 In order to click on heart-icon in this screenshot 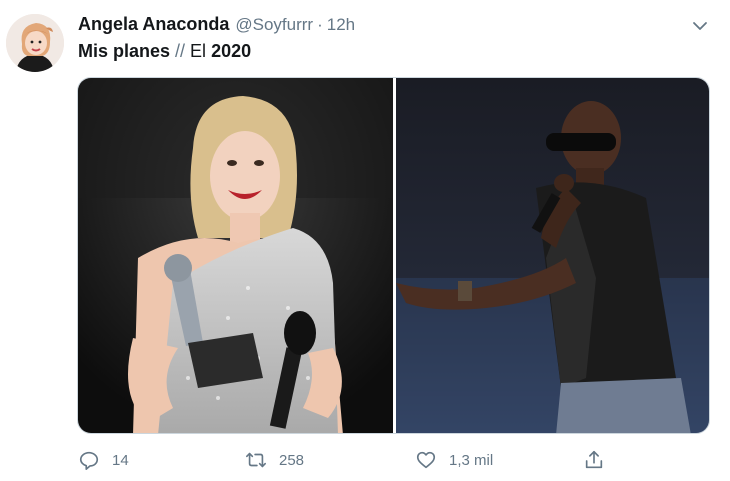, I will do `click(426, 460)`.